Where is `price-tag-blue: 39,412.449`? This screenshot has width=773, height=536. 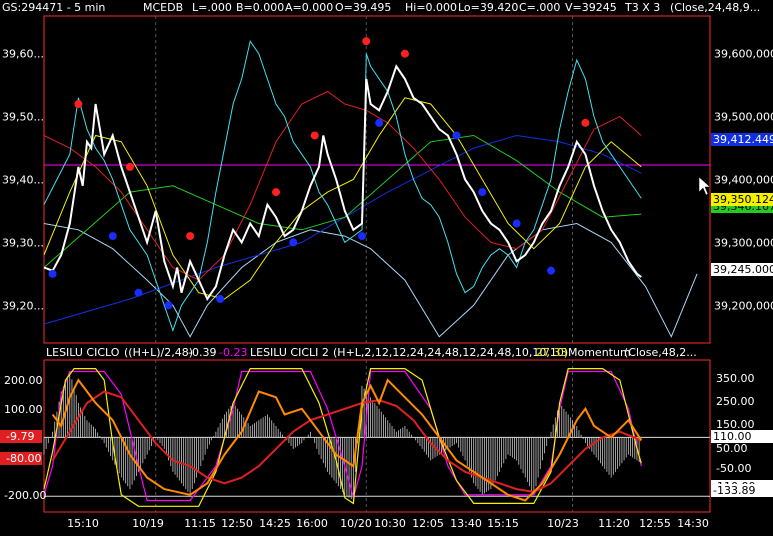
price-tag-blue: 39,412.449 is located at coordinates (743, 139).